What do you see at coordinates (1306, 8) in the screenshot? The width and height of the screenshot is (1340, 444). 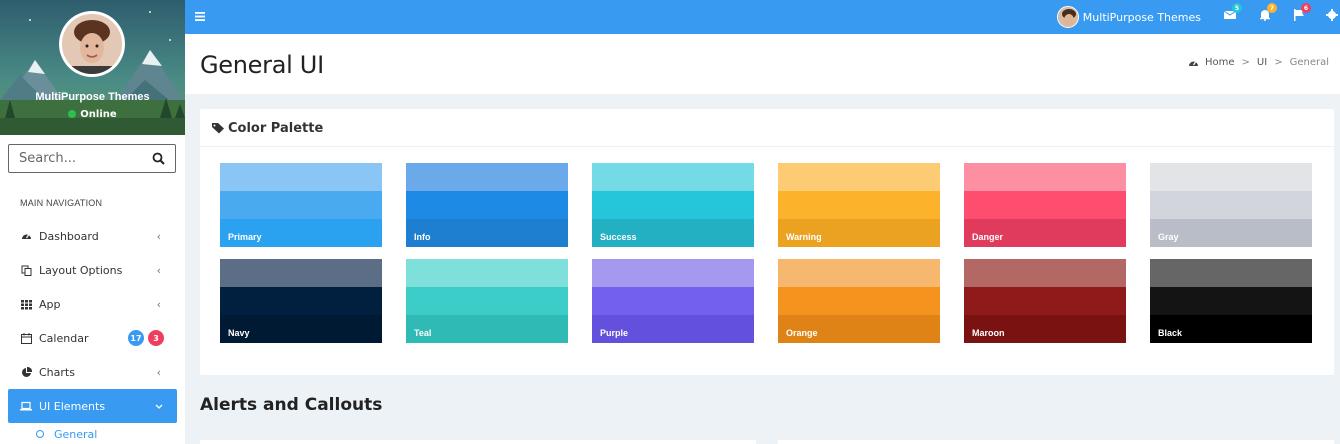 I see `flags-badge: 6` at bounding box center [1306, 8].